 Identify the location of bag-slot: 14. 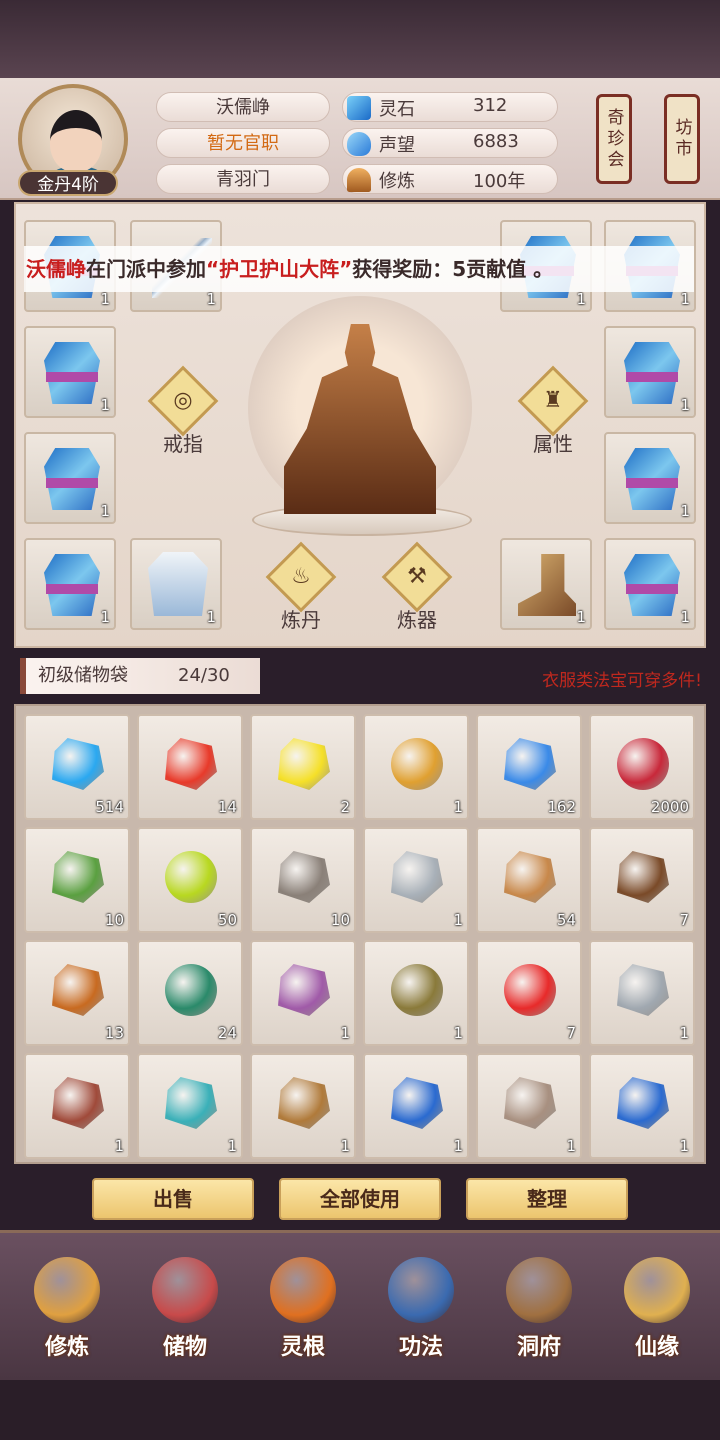
(190, 767).